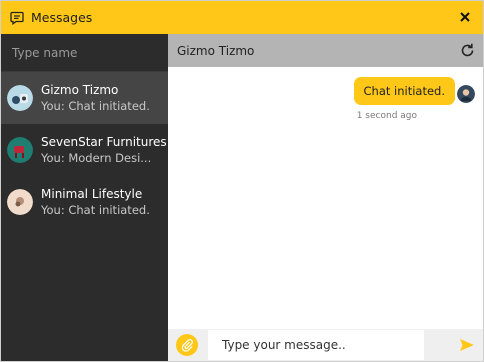 The width and height of the screenshot is (484, 362). Describe the element at coordinates (104, 142) in the screenshot. I see `conversation-name: SevenStar Furnitures` at that location.